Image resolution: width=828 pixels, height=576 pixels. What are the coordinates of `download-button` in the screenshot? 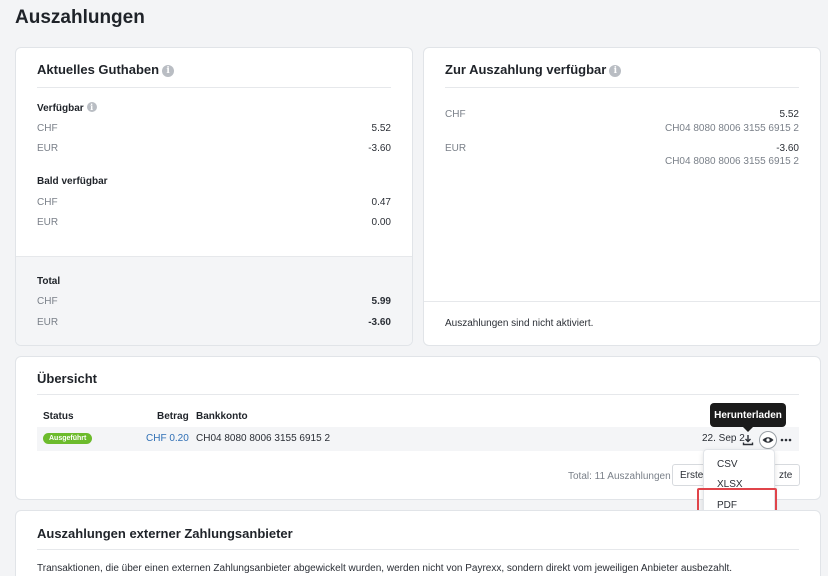 It's located at (748, 440).